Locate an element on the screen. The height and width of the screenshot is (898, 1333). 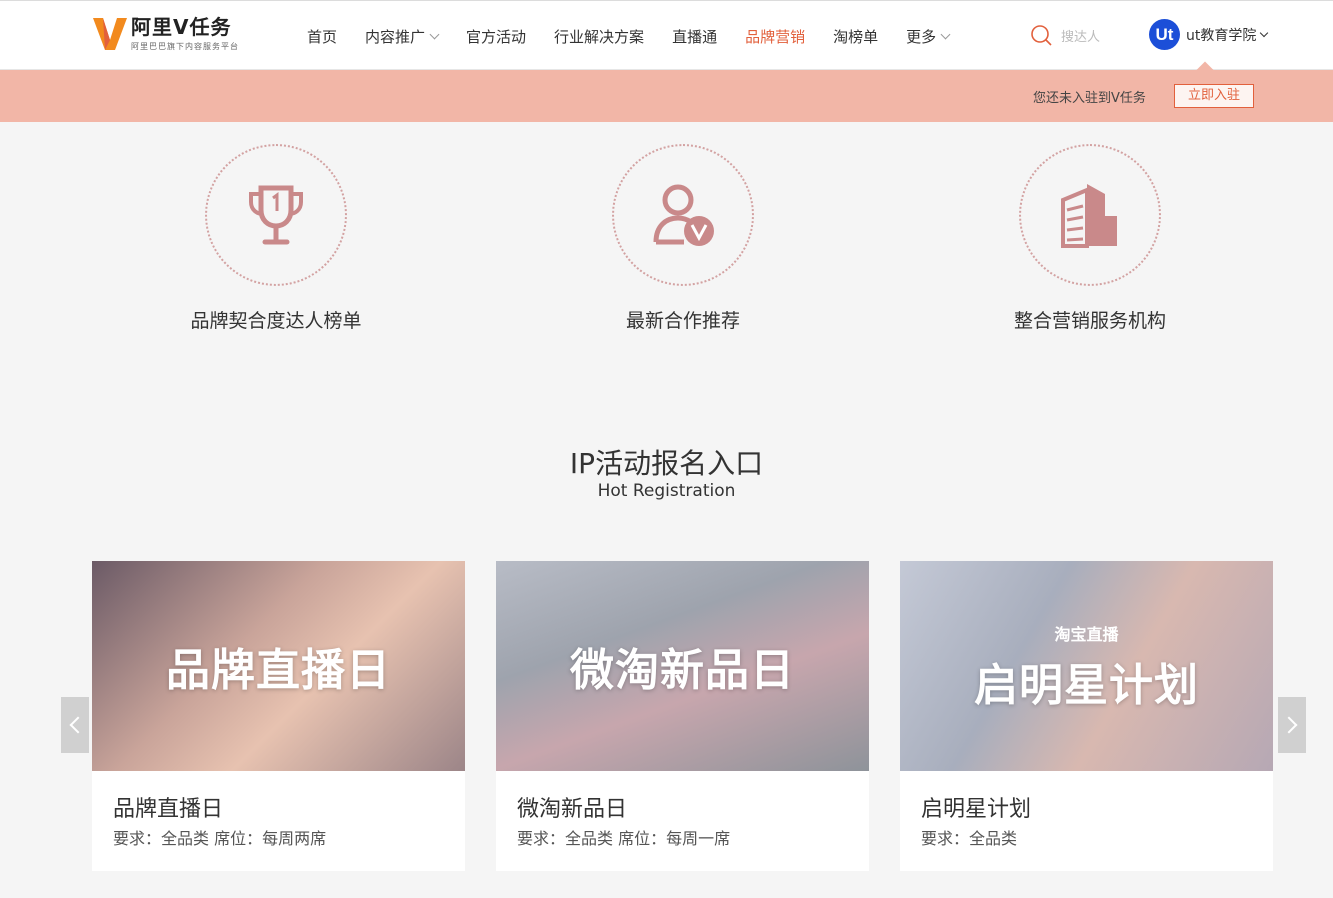
main-nav: 首页 内容推广 官方活动 行业解决方案 直播通 品牌营销 淘榜单 更多 is located at coordinates (628, 36).